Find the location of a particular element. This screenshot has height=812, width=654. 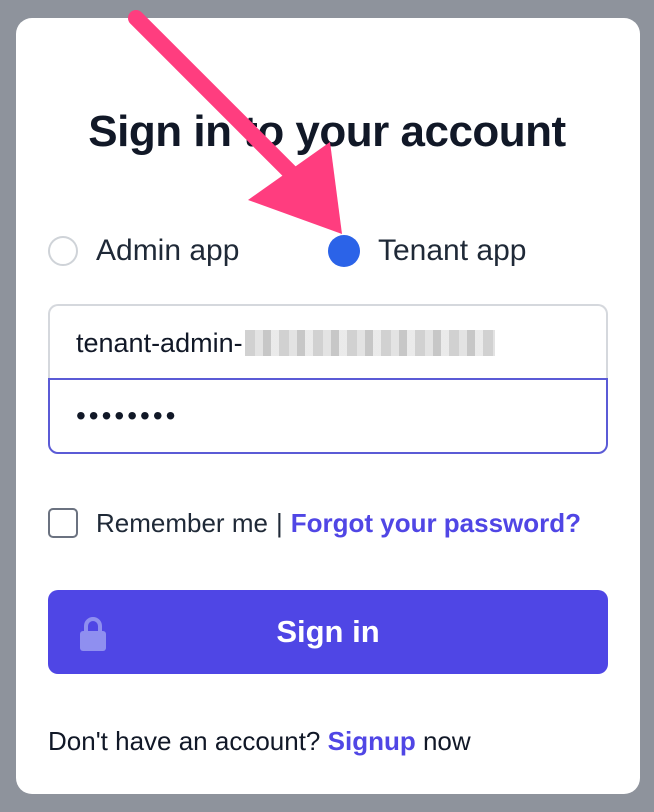

remember-row: Remember me | Forgot your password? is located at coordinates (314, 523).